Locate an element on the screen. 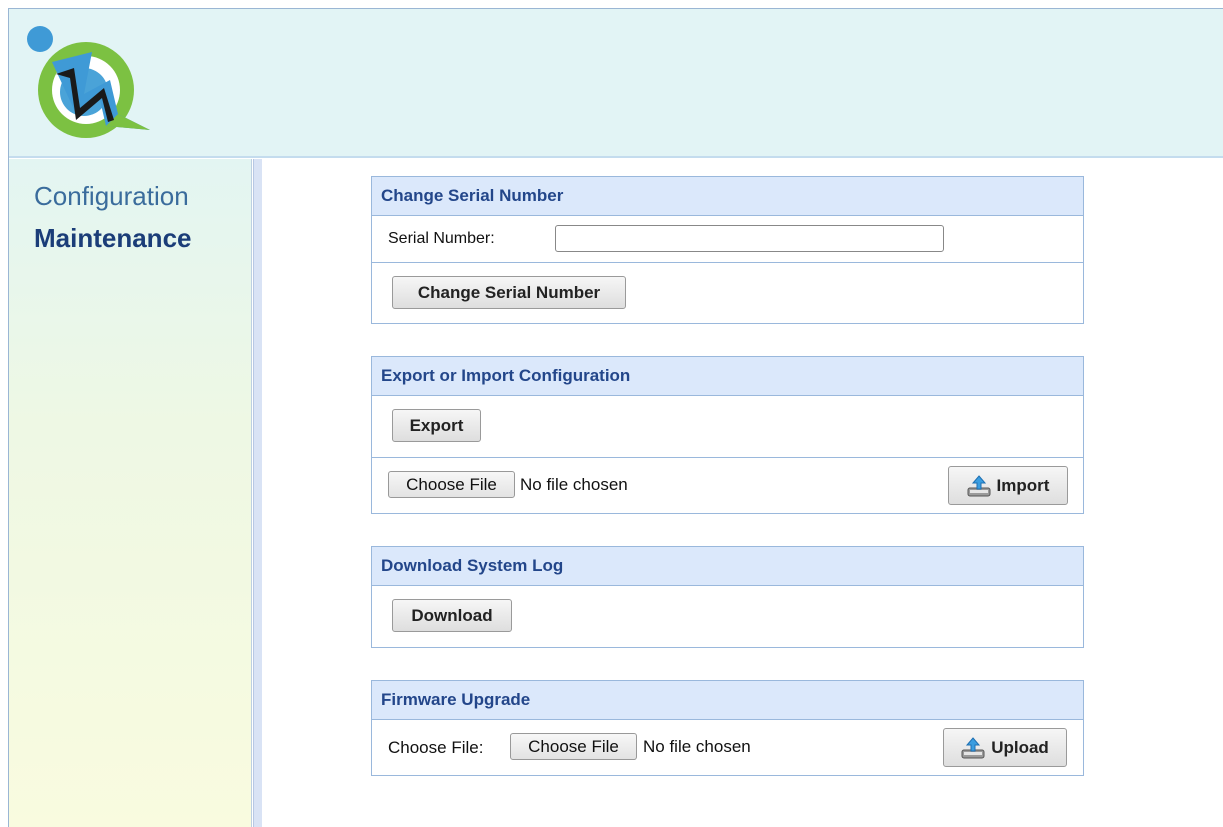  company-logo is located at coordinates (88, 82).